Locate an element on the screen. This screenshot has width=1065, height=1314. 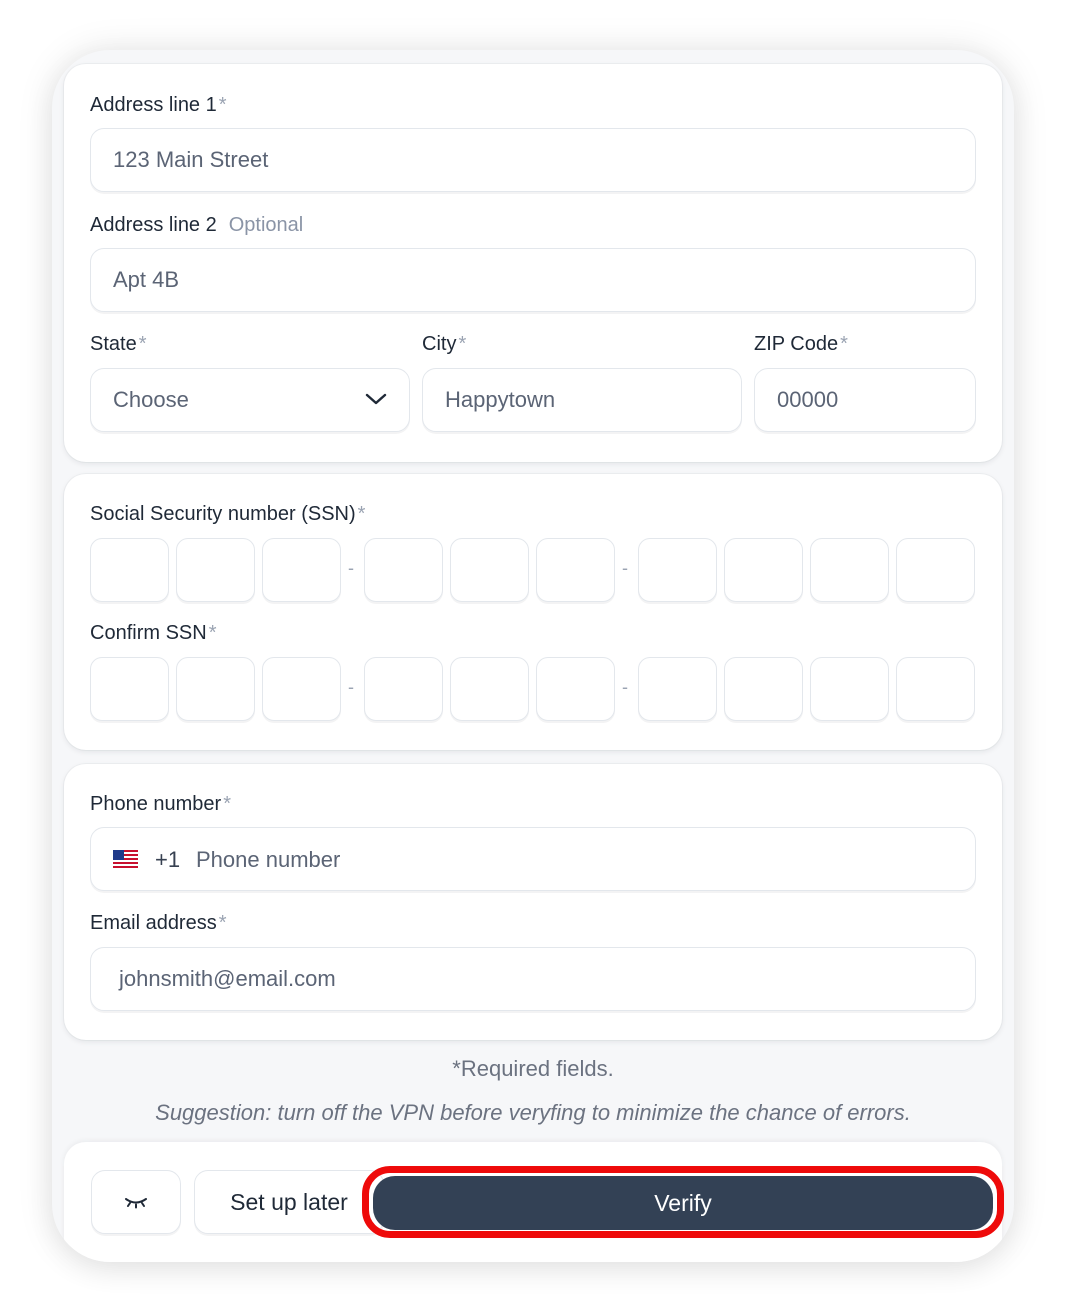
verify-button: Verify is located at coordinates (683, 1203).